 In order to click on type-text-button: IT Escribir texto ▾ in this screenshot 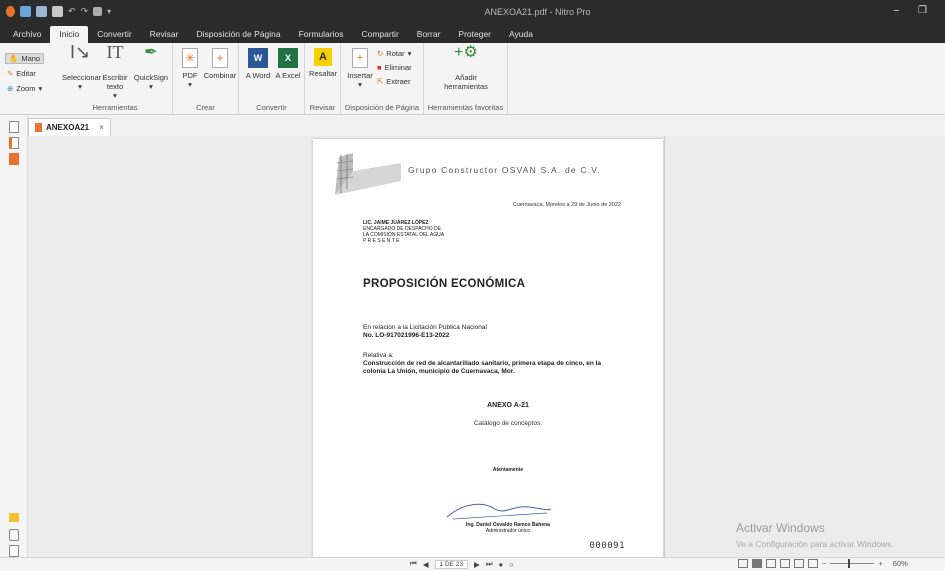, I will do `click(115, 71)`.